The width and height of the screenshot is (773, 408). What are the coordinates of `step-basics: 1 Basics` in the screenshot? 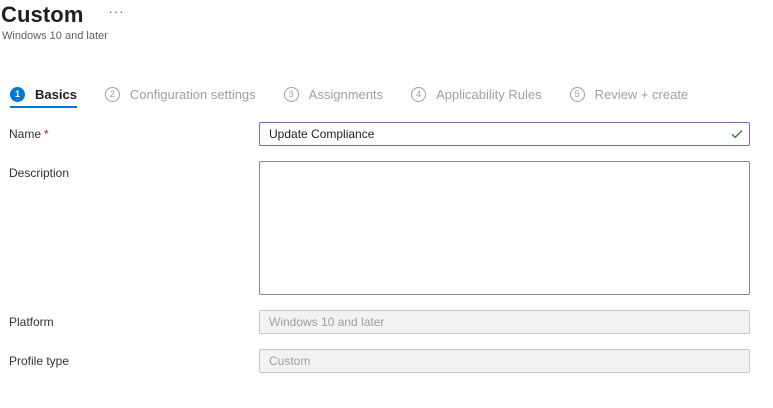 It's located at (43, 95).